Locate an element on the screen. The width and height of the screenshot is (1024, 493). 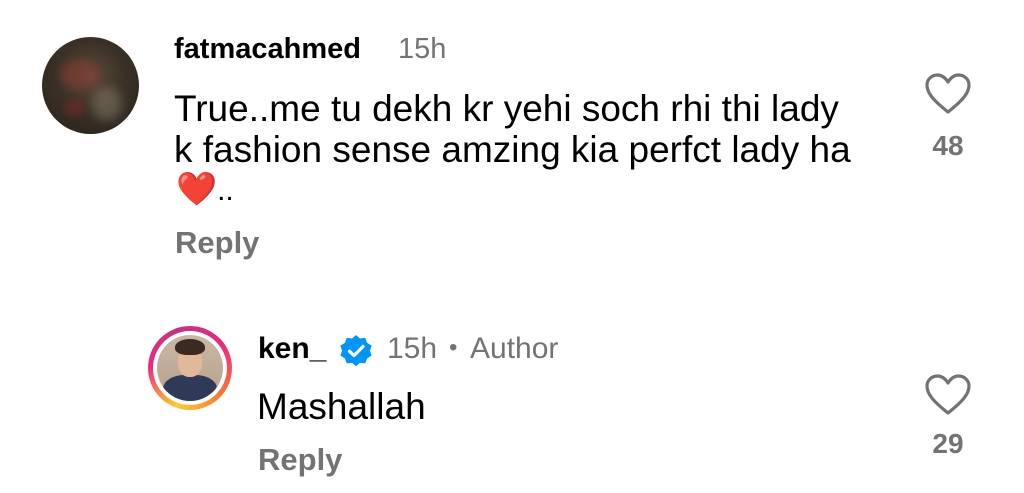
author-username: ken_ is located at coordinates (292, 349).